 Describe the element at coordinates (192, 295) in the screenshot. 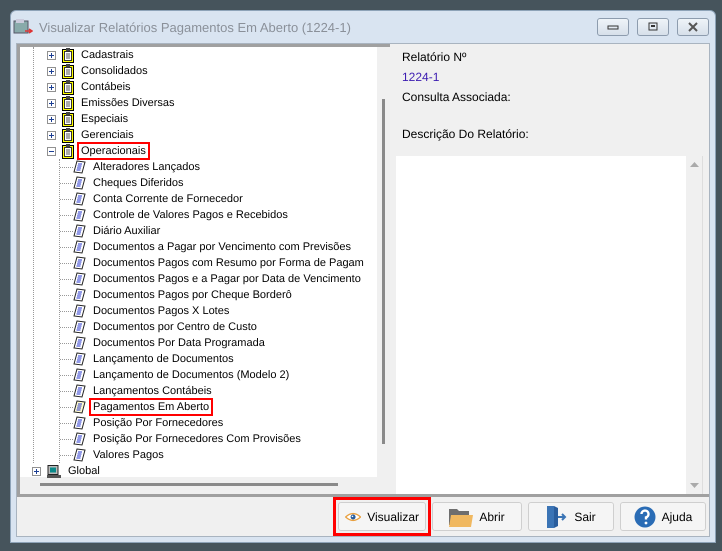

I see `tree-item: Documentos Pagos por Cheque Borderô` at that location.